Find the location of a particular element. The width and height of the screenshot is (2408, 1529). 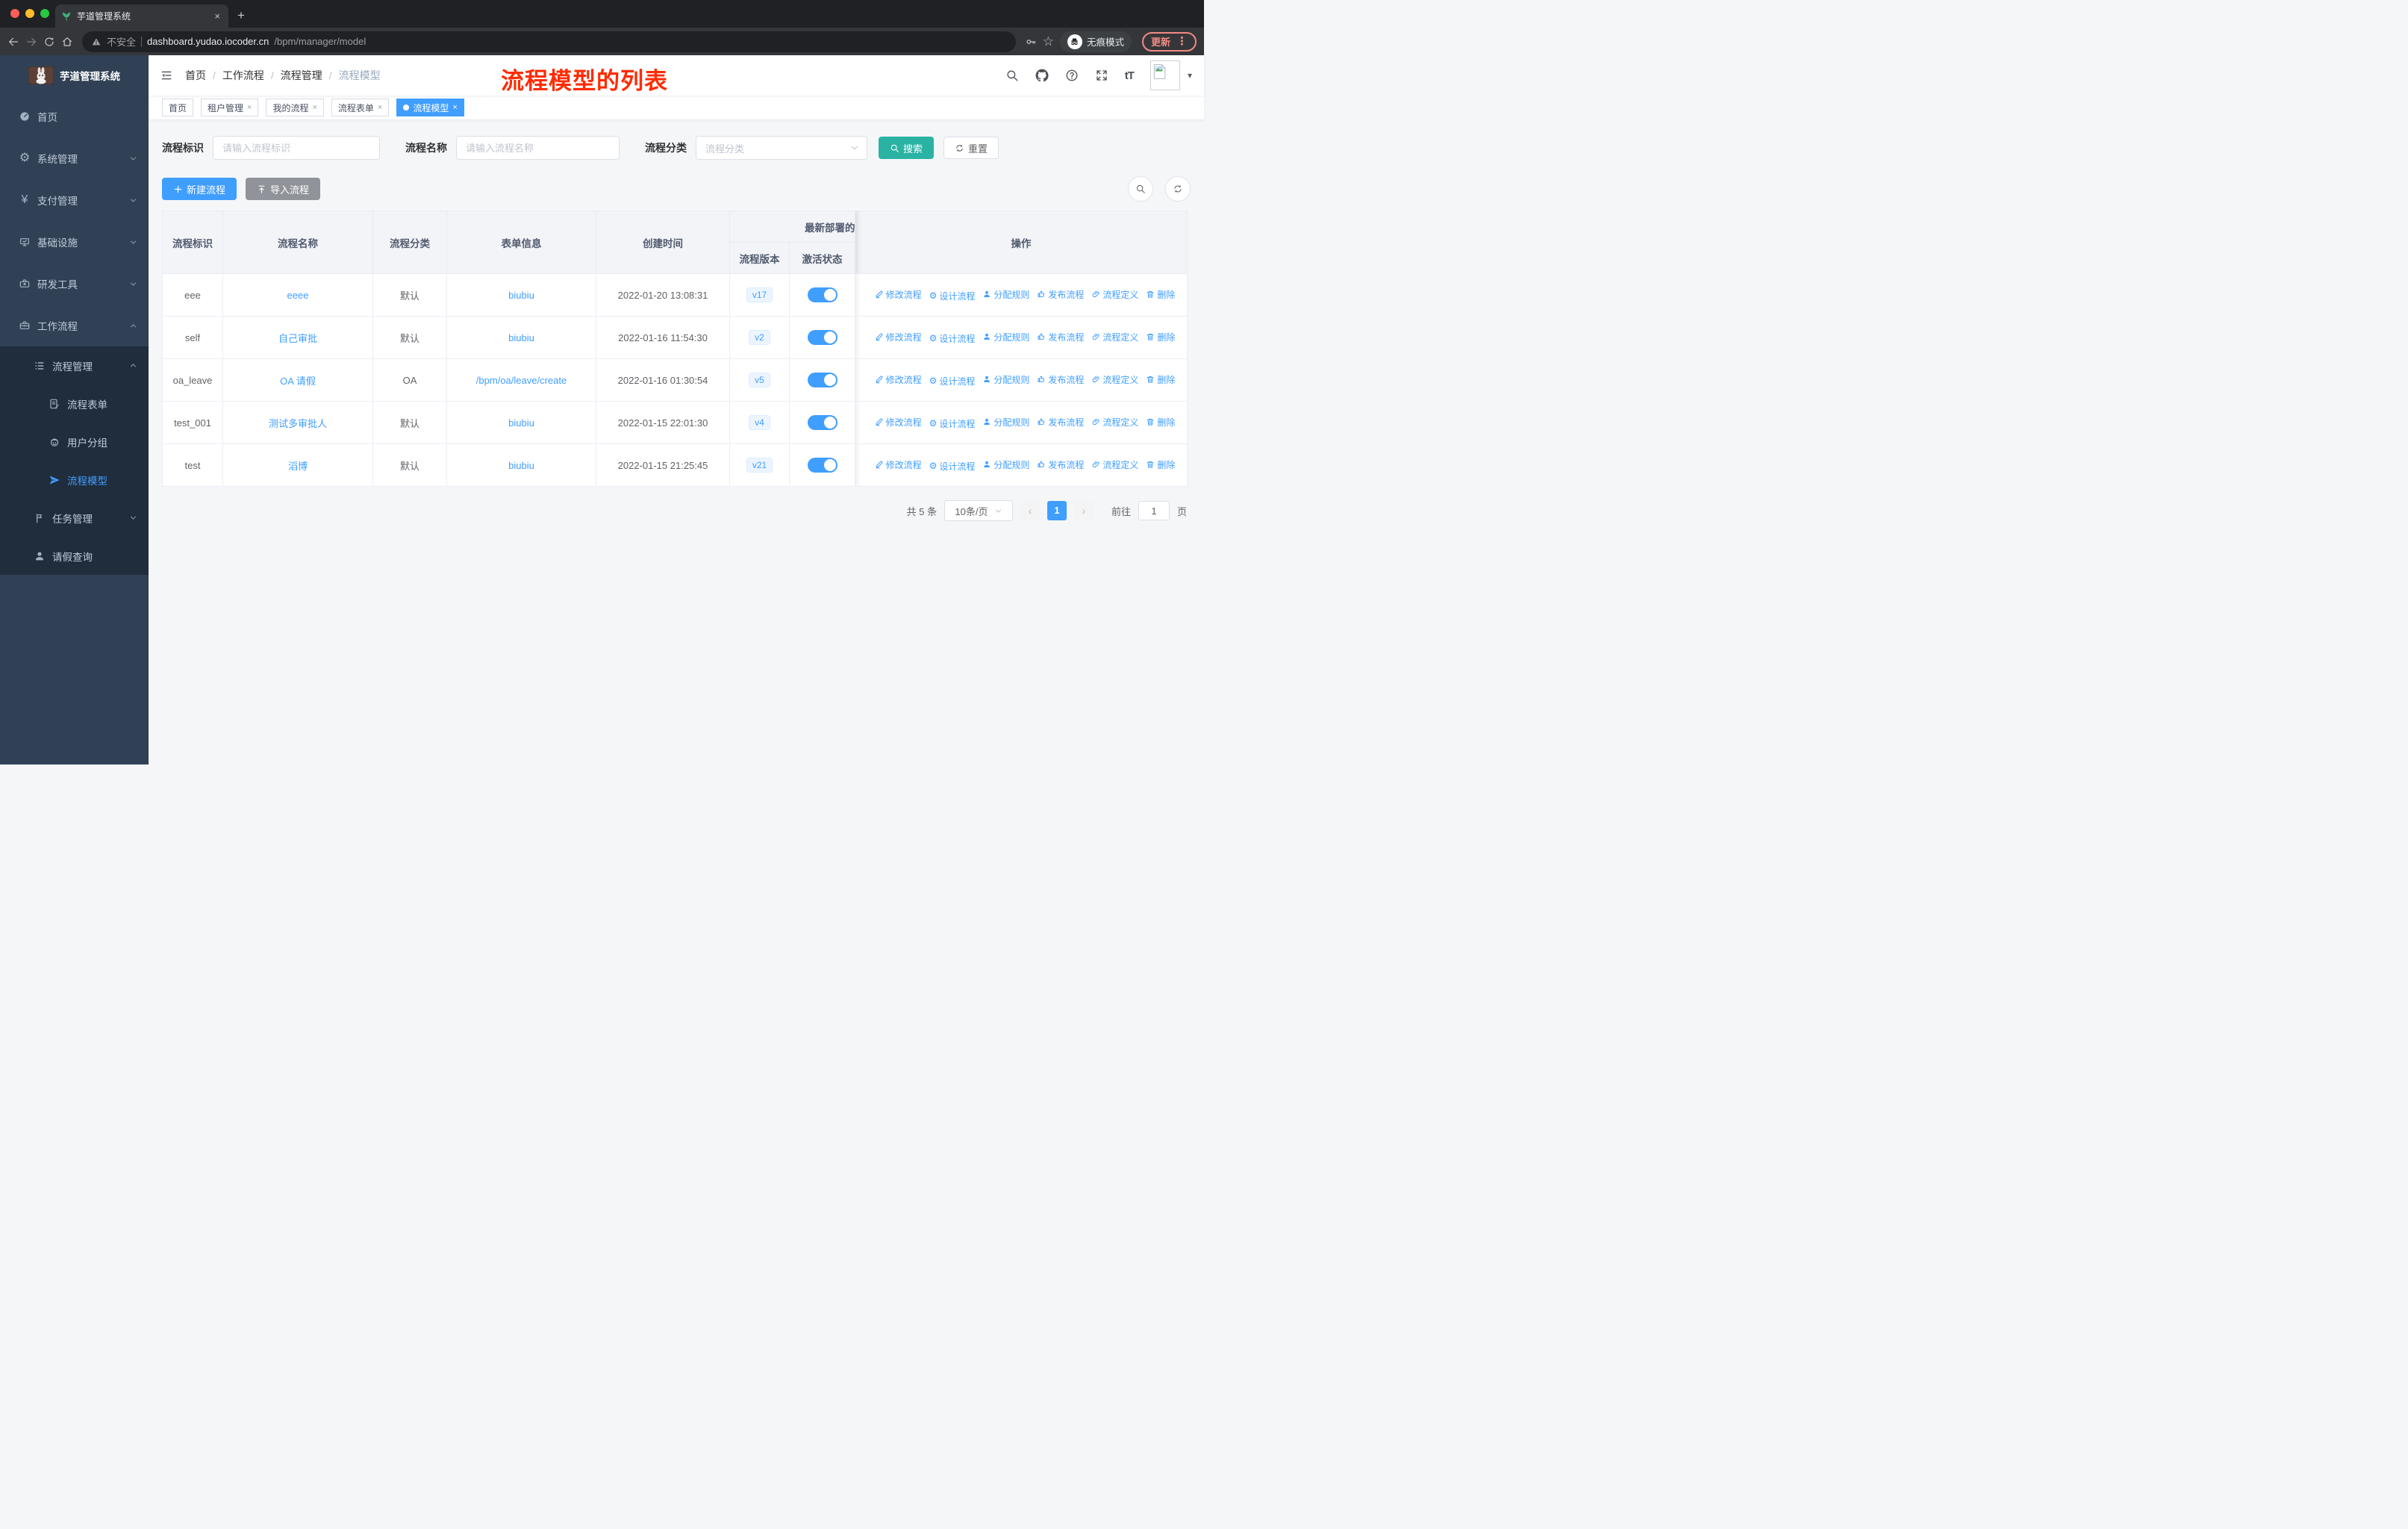

update-button: 更新 ⋮ is located at coordinates (1169, 41).